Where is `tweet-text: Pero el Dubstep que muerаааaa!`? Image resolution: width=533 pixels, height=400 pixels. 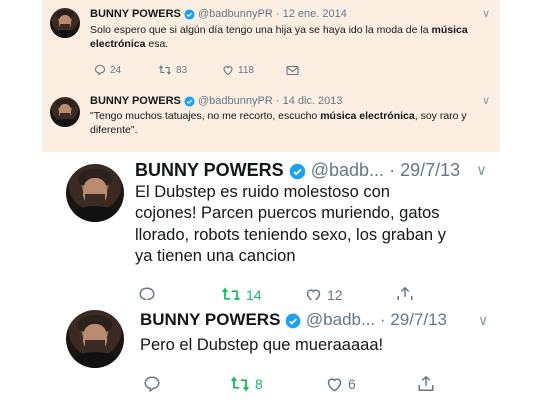
tweet-text: Pero el Dubstep que muerаааaa! is located at coordinates (262, 345).